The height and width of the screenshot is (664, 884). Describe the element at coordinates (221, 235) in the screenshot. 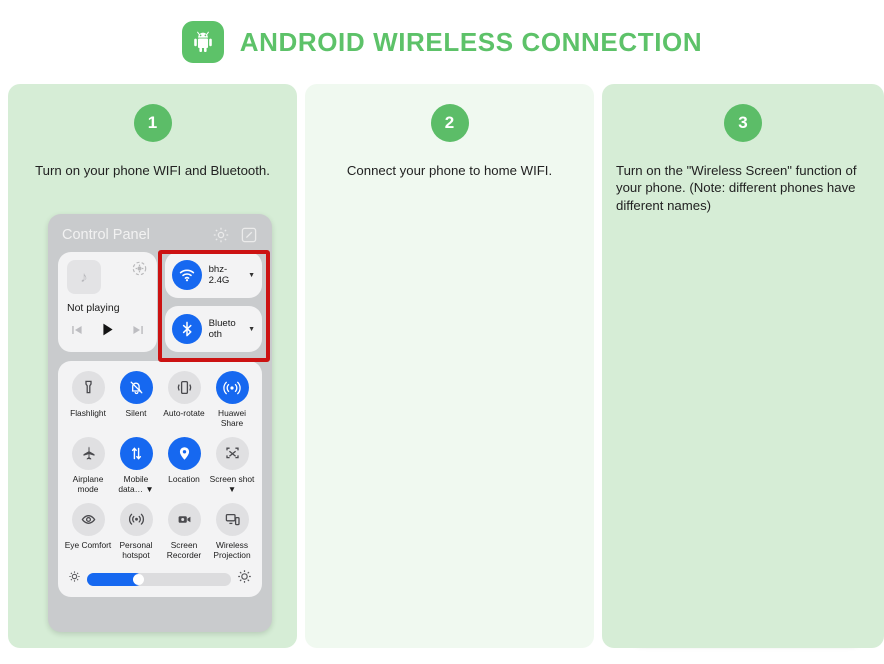

I see `gear-icon` at that location.